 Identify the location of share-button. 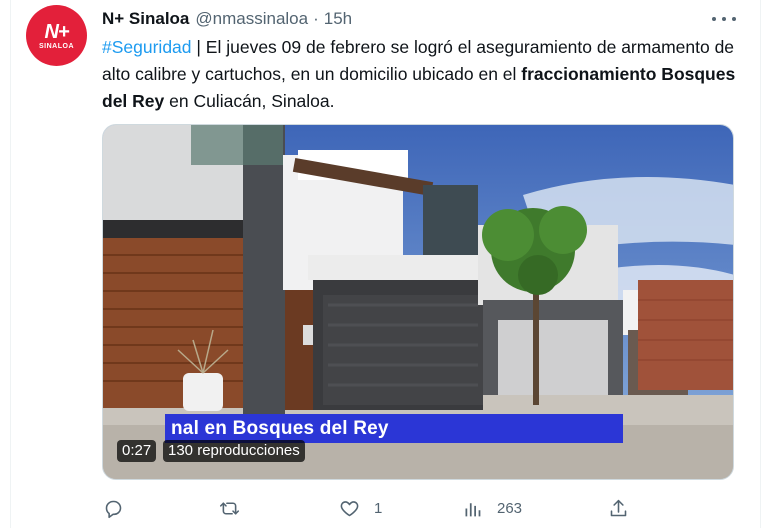
(618, 508).